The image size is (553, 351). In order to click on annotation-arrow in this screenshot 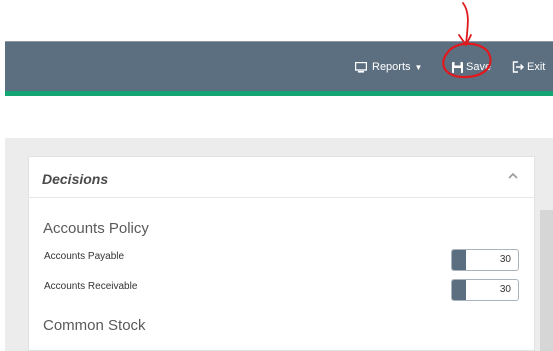, I will do `click(465, 24)`.